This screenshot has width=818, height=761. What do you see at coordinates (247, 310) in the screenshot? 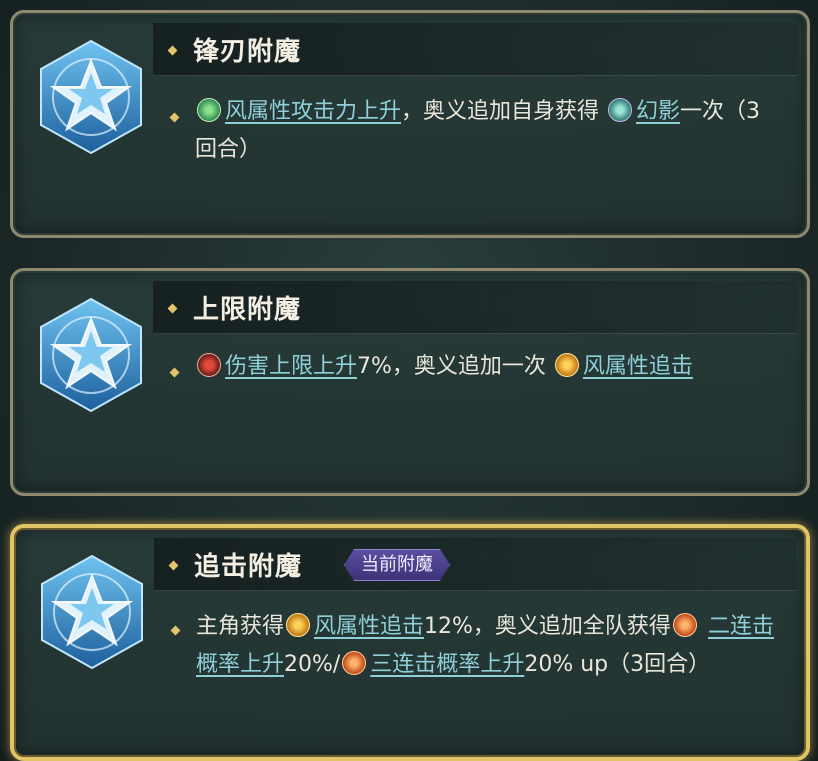
I see `card-title: 上限附魔` at bounding box center [247, 310].